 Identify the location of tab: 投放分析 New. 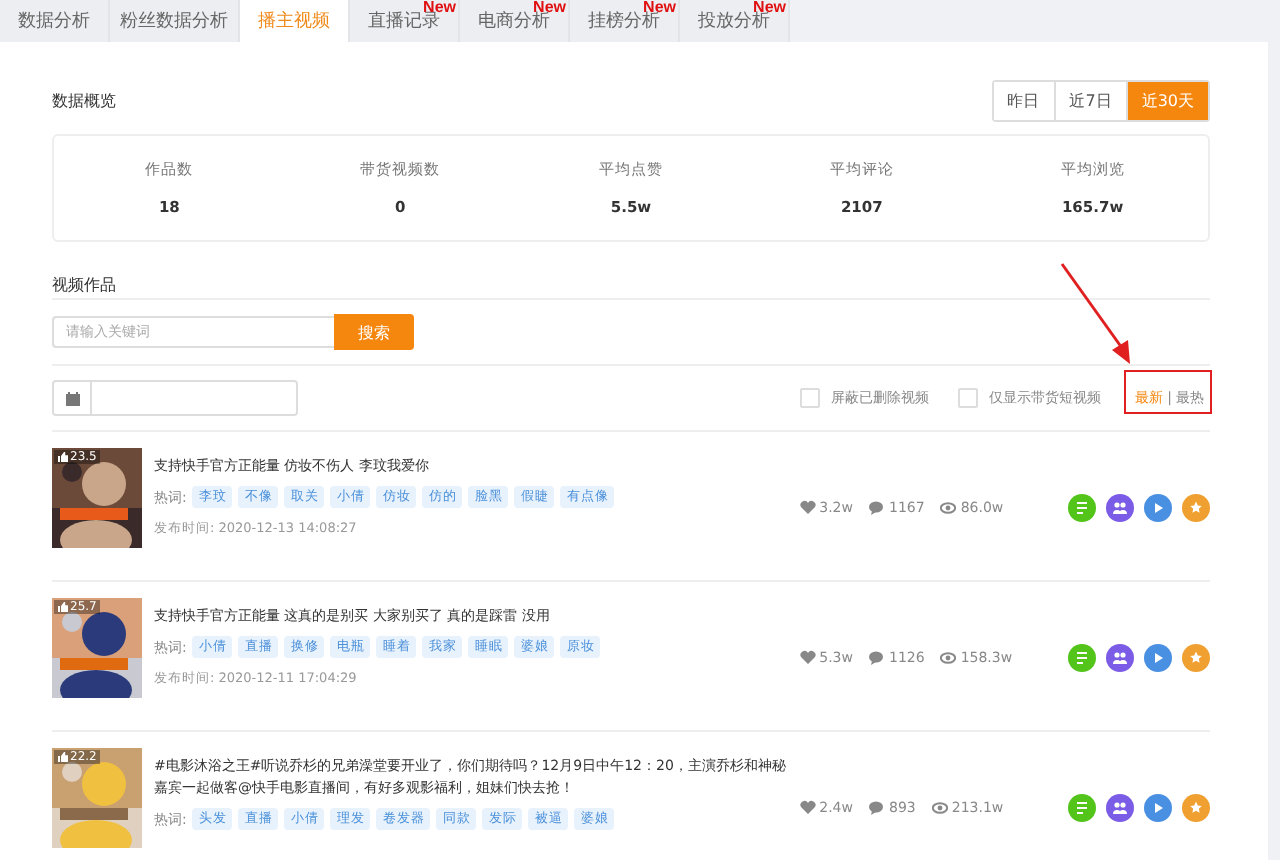
(735, 21).